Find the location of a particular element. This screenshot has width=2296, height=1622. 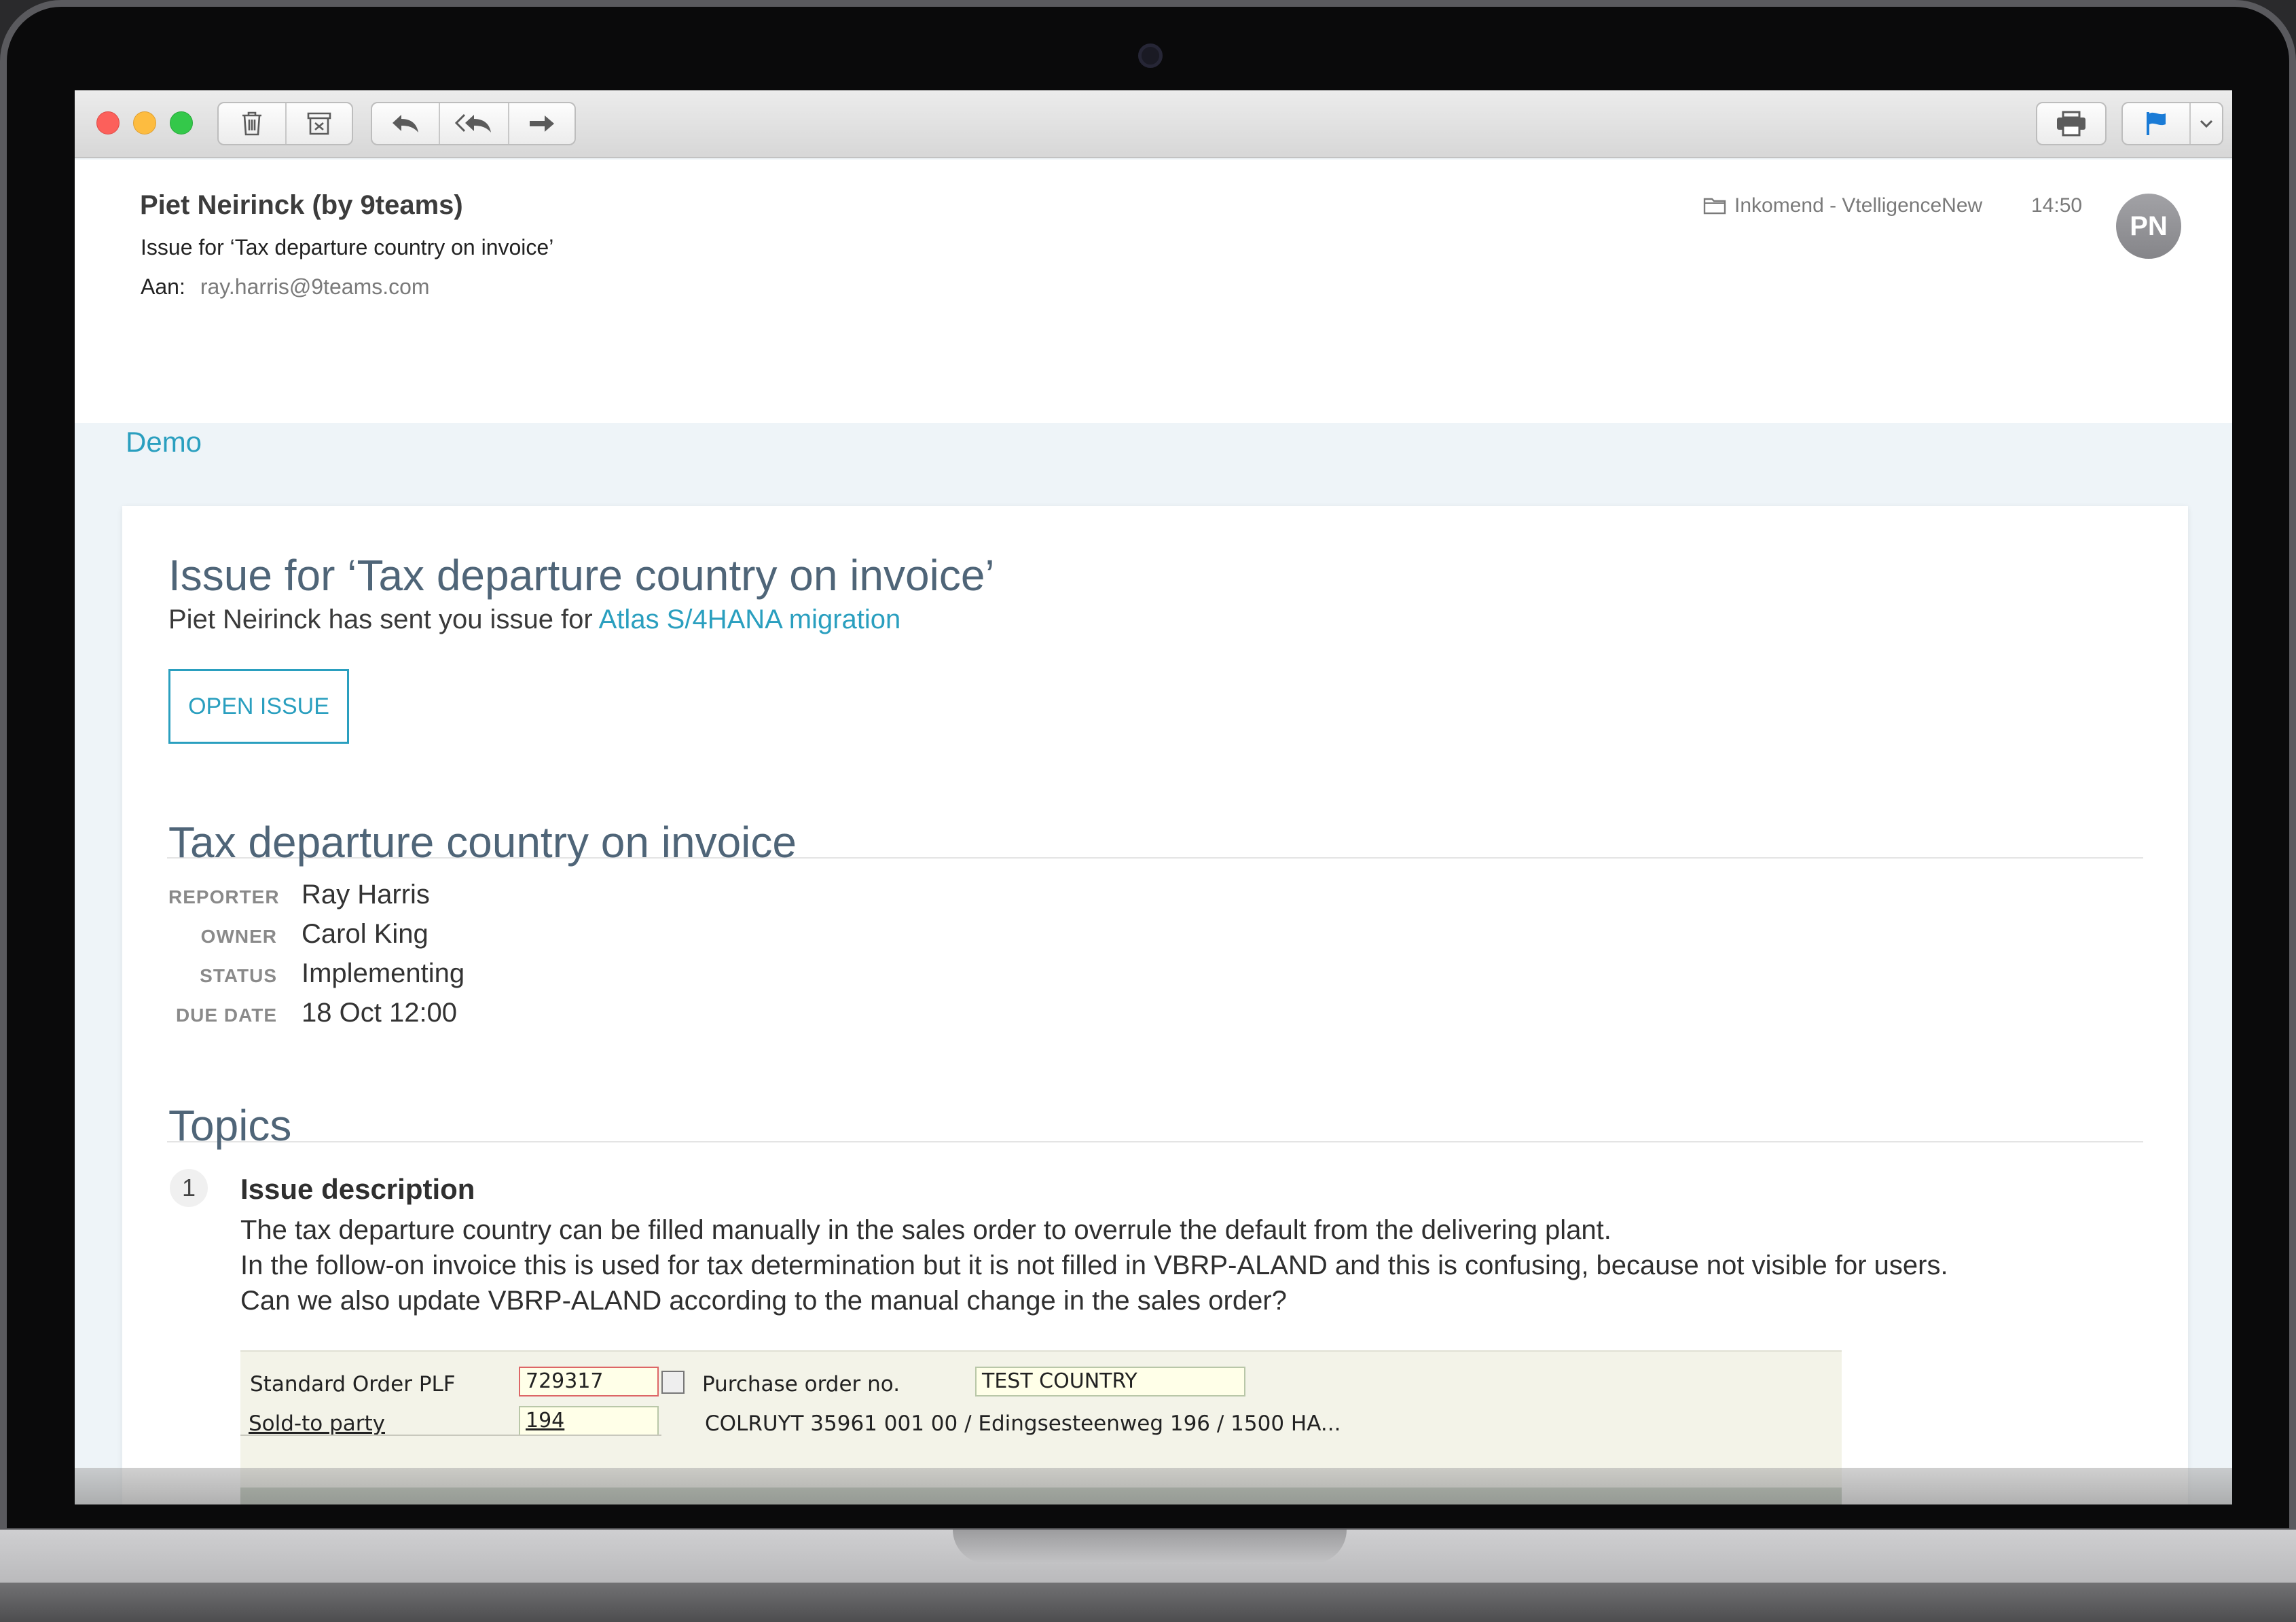

avatar: PN is located at coordinates (2148, 226).